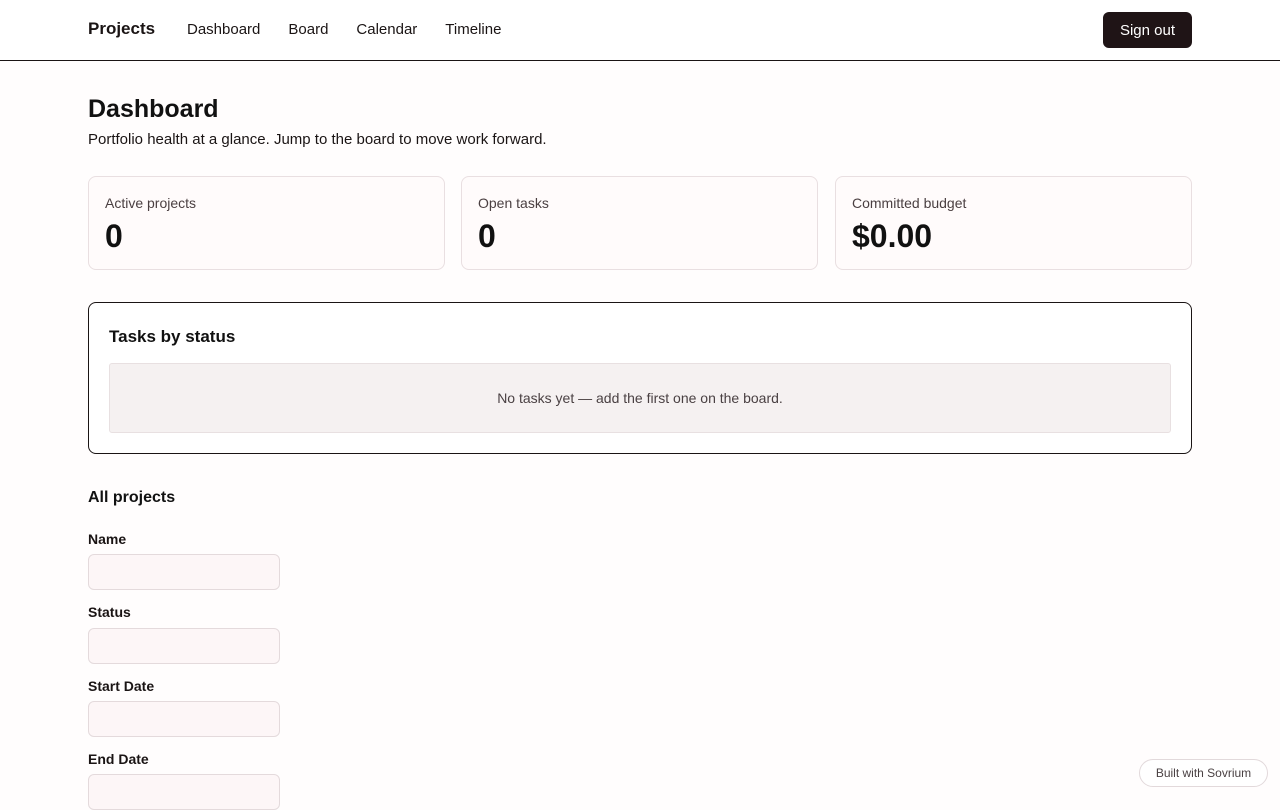 This screenshot has height=810, width=1280. What do you see at coordinates (386, 29) in the screenshot?
I see `nav-link-calendar: Calendar` at bounding box center [386, 29].